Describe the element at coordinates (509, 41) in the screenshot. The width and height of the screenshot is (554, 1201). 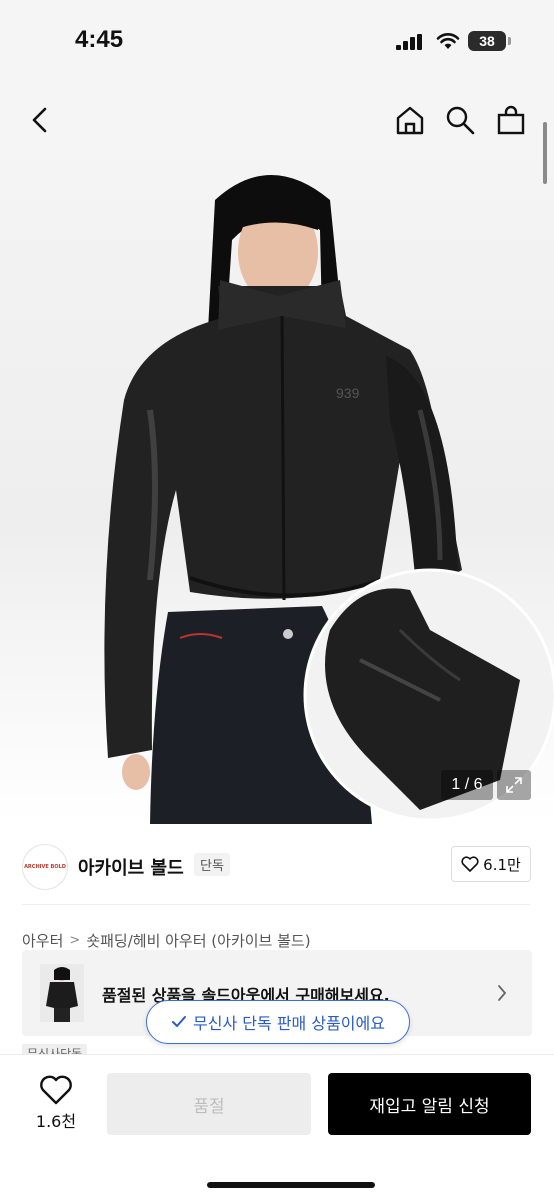
I see `battery-tip` at that location.